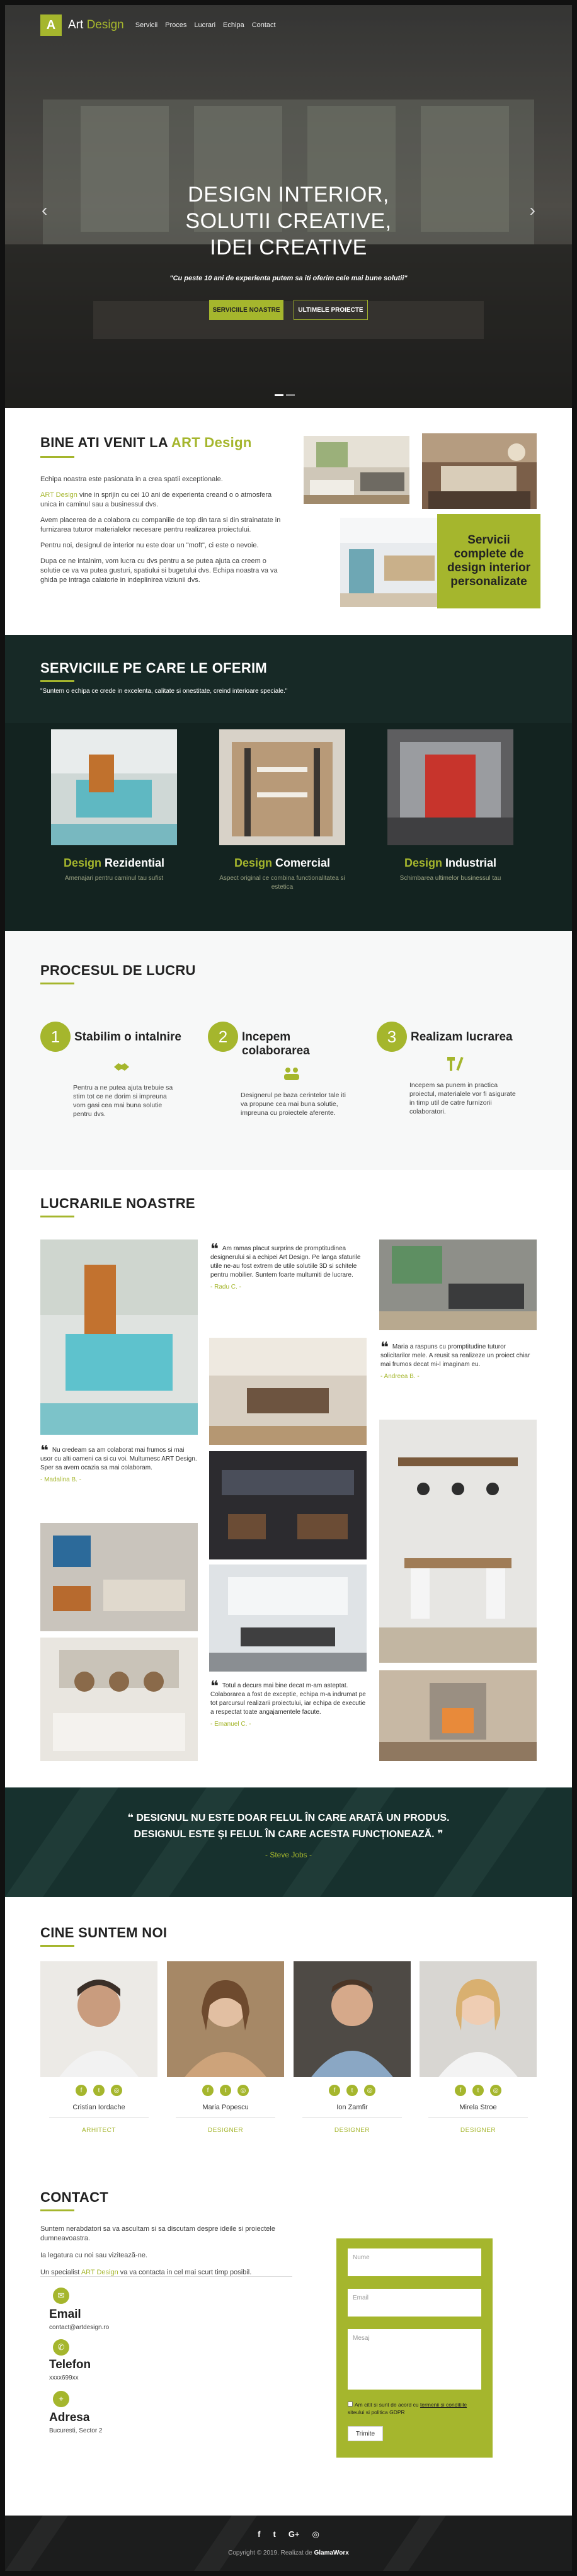 This screenshot has width=577, height=2576. What do you see at coordinates (288, 2553) in the screenshot?
I see `copyright: Copyright © 2019. Realizat de GlamaWorx` at bounding box center [288, 2553].